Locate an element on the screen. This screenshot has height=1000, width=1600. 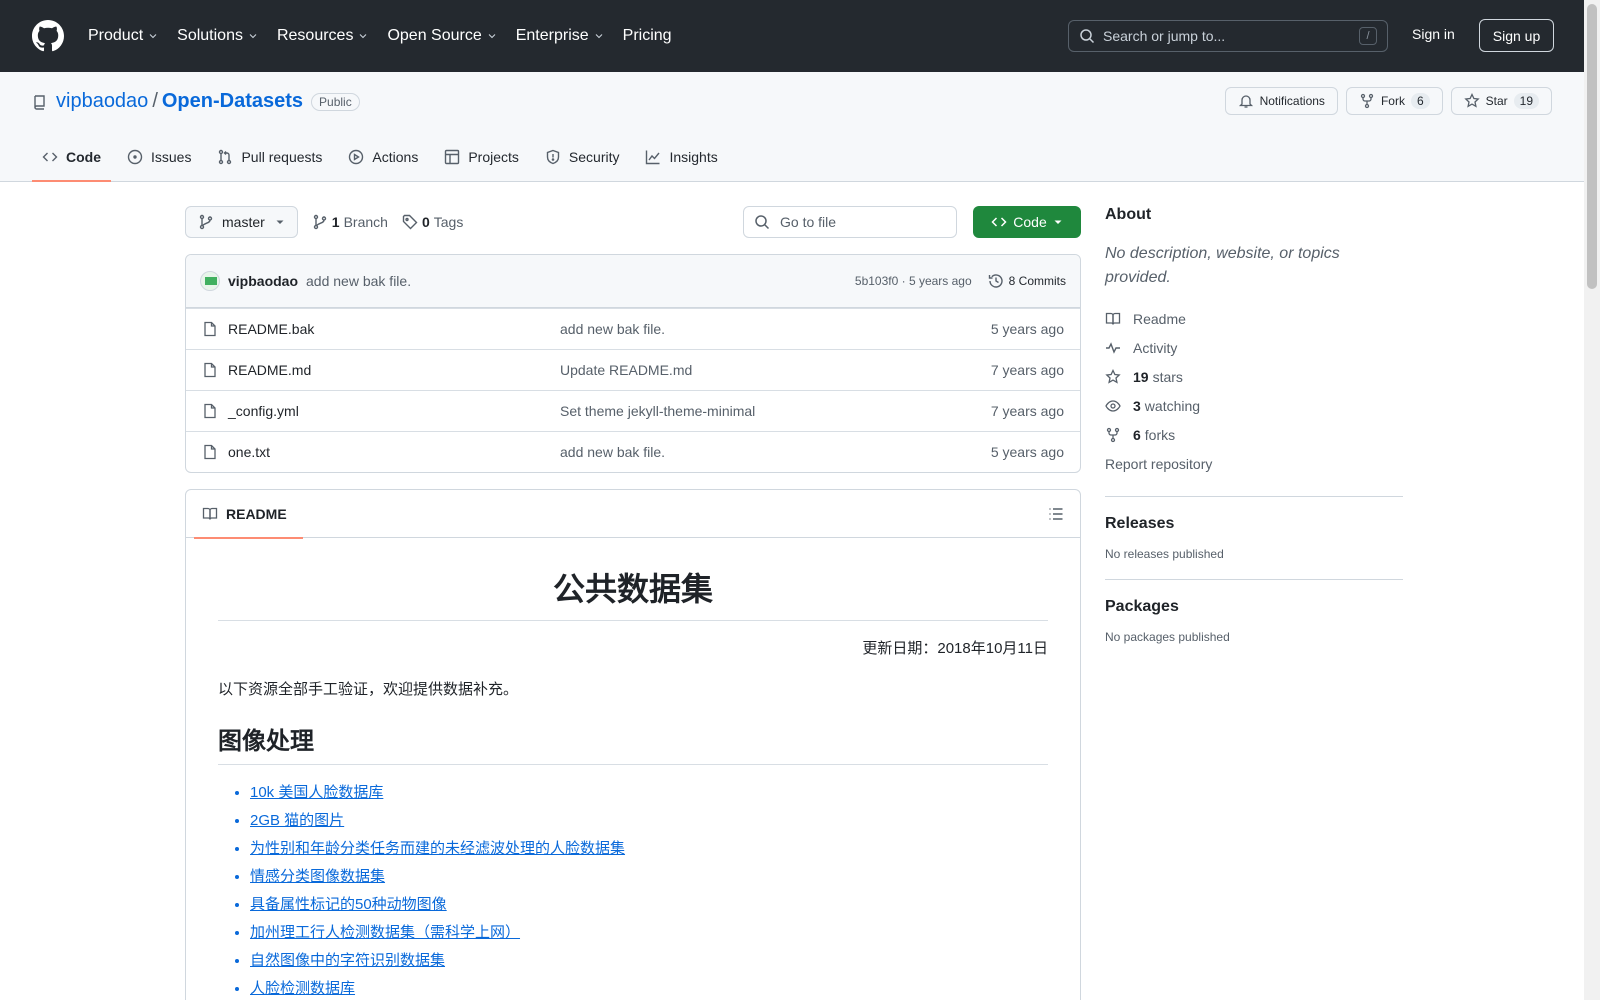
packages-heading: Packages is located at coordinates (1254, 607).